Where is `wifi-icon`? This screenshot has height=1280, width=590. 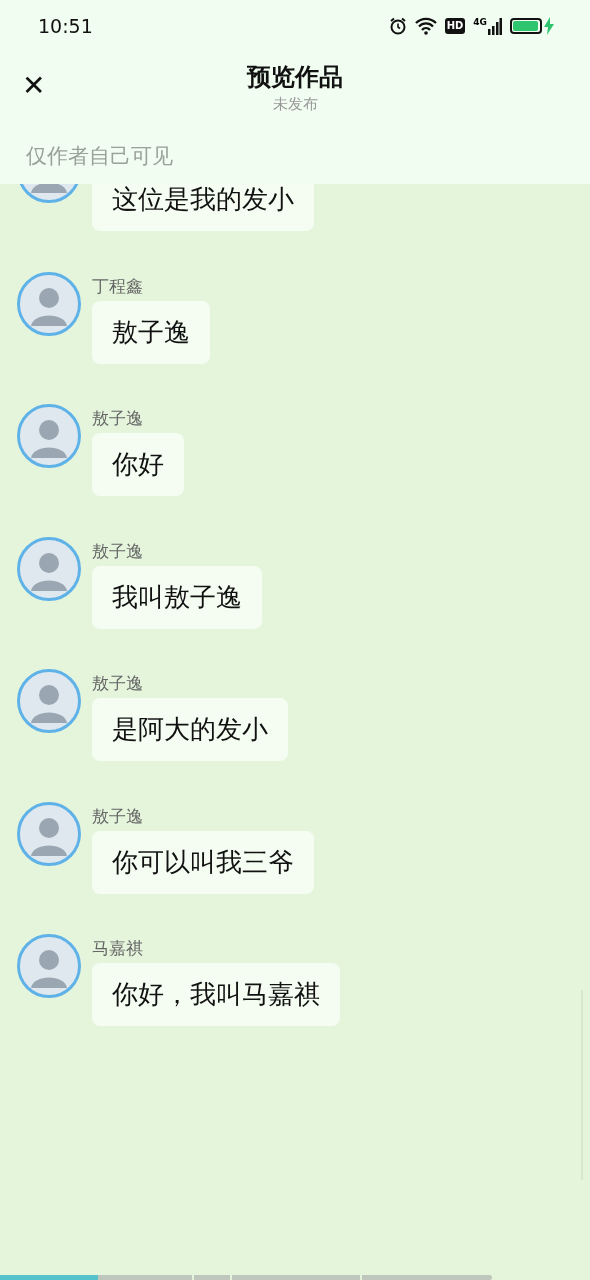
wifi-icon is located at coordinates (425, 26).